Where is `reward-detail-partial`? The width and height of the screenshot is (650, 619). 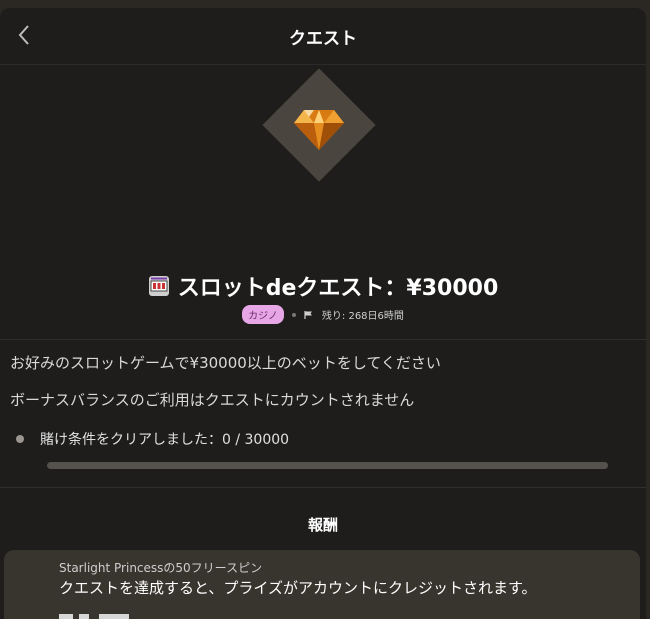
reward-detail-partial is located at coordinates (94, 616).